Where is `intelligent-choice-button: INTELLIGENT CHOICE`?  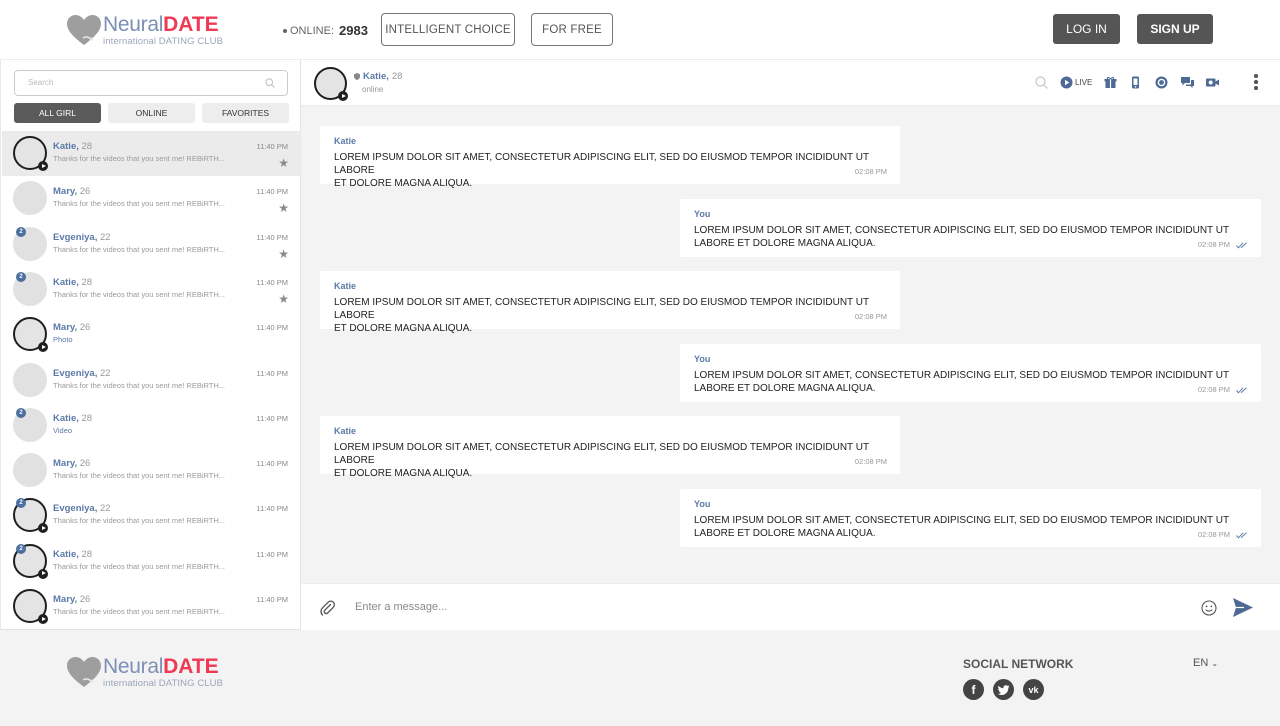 intelligent-choice-button: INTELLIGENT CHOICE is located at coordinates (448, 29).